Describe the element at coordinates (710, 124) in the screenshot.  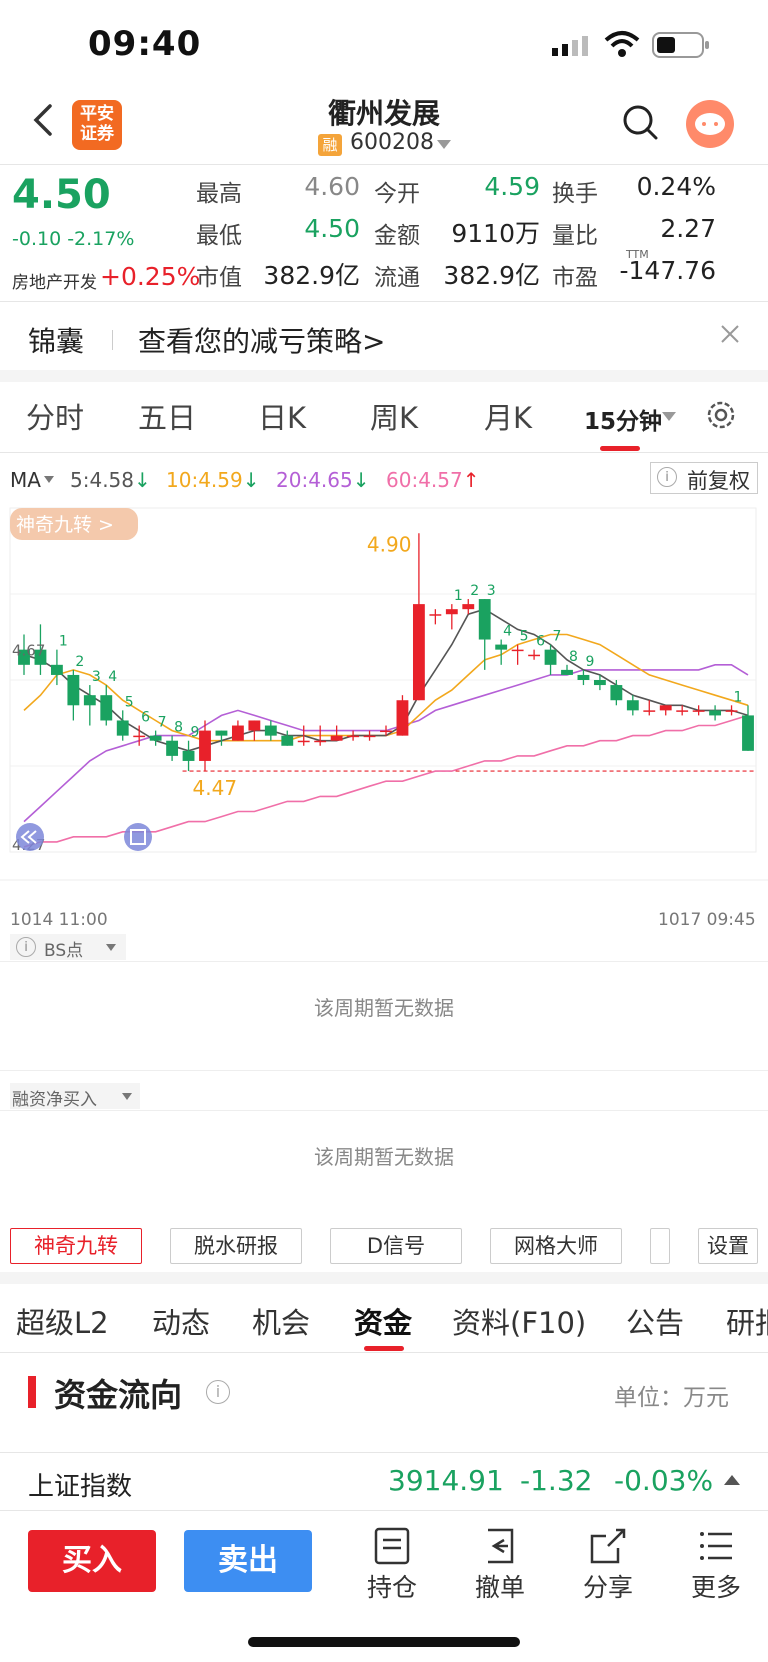
I see `assistant-avatar` at that location.